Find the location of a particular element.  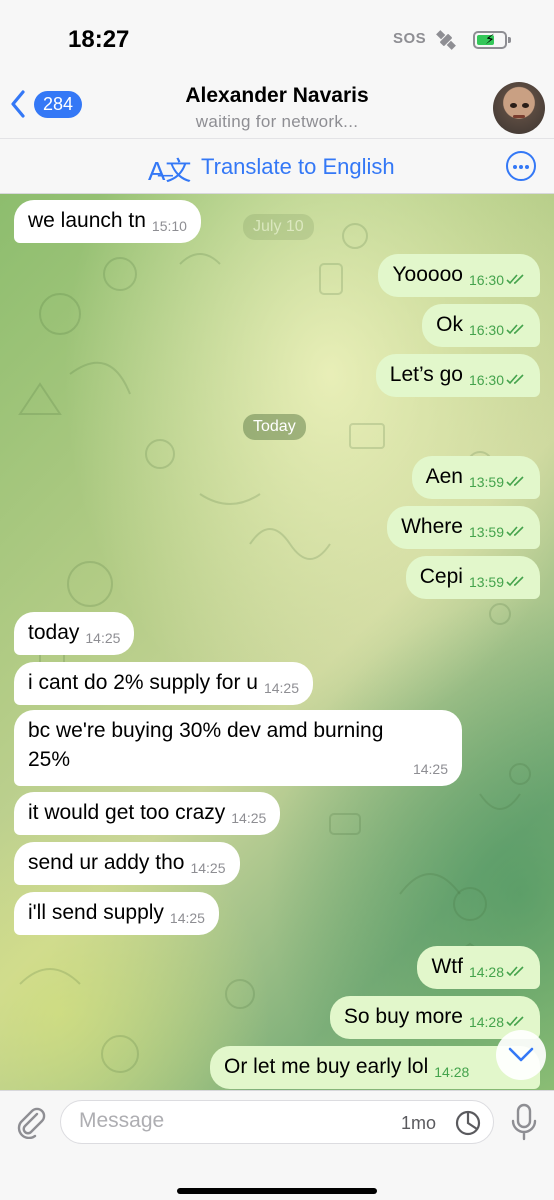

chevron-down-icon is located at coordinates (521, 1054).